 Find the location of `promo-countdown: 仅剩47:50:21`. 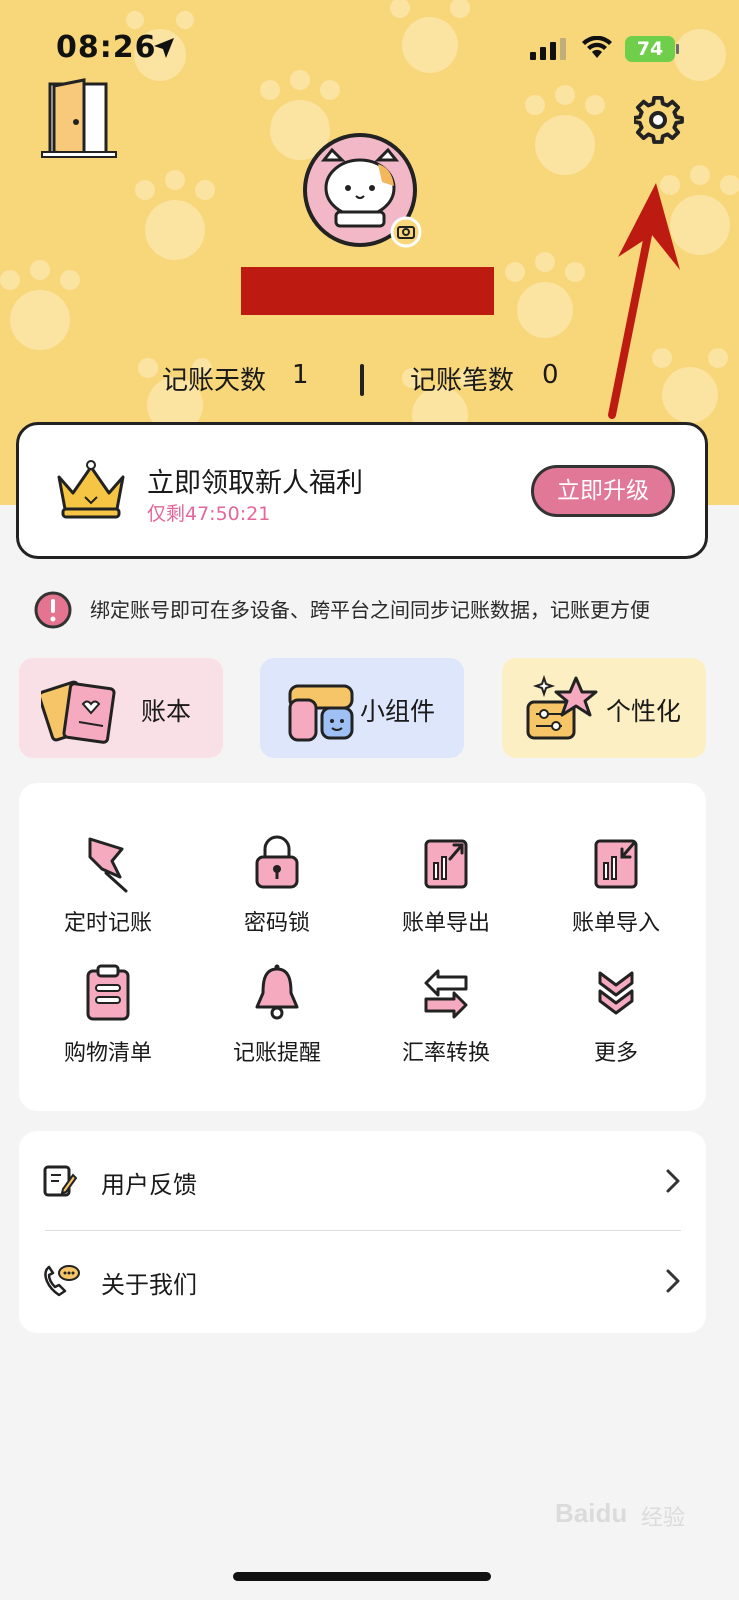

promo-countdown: 仅剩47:50:21 is located at coordinates (209, 514).